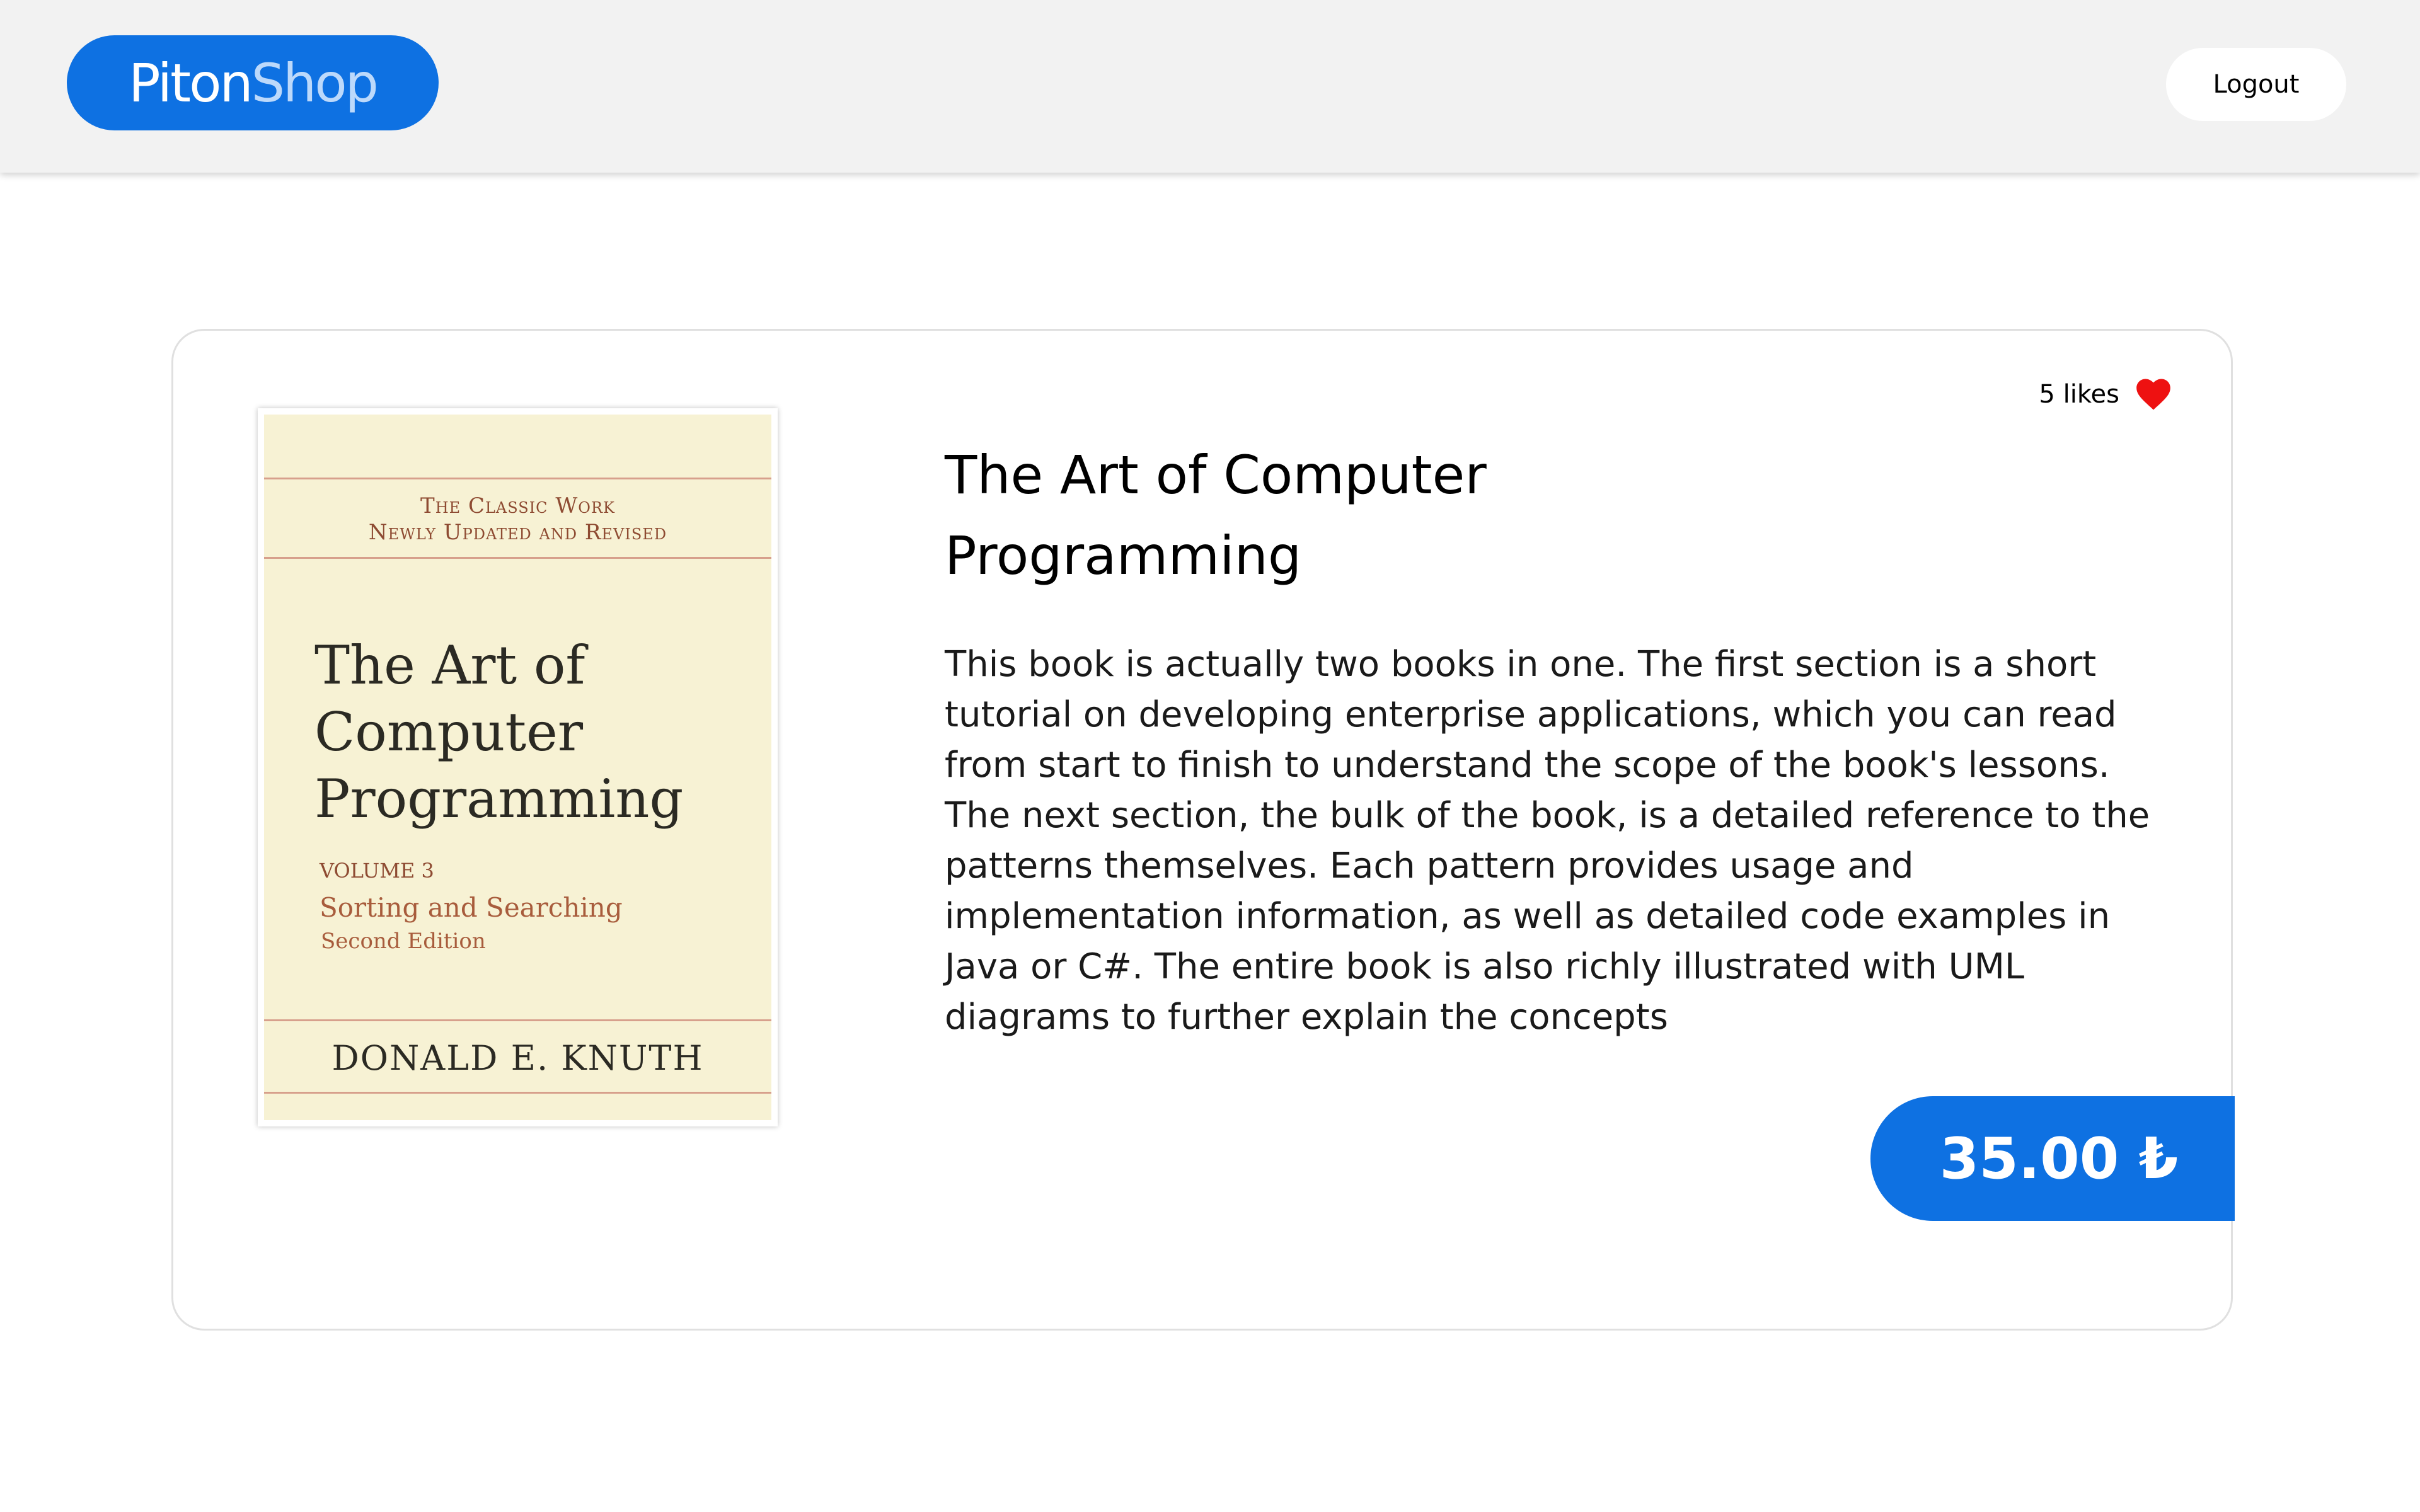  What do you see at coordinates (377, 871) in the screenshot?
I see `cover-volume: VOLUME 3` at bounding box center [377, 871].